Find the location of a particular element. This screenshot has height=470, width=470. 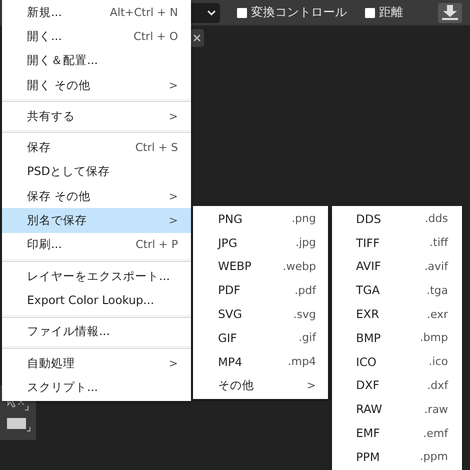

checkbox-label: 距離 is located at coordinates (391, 12).